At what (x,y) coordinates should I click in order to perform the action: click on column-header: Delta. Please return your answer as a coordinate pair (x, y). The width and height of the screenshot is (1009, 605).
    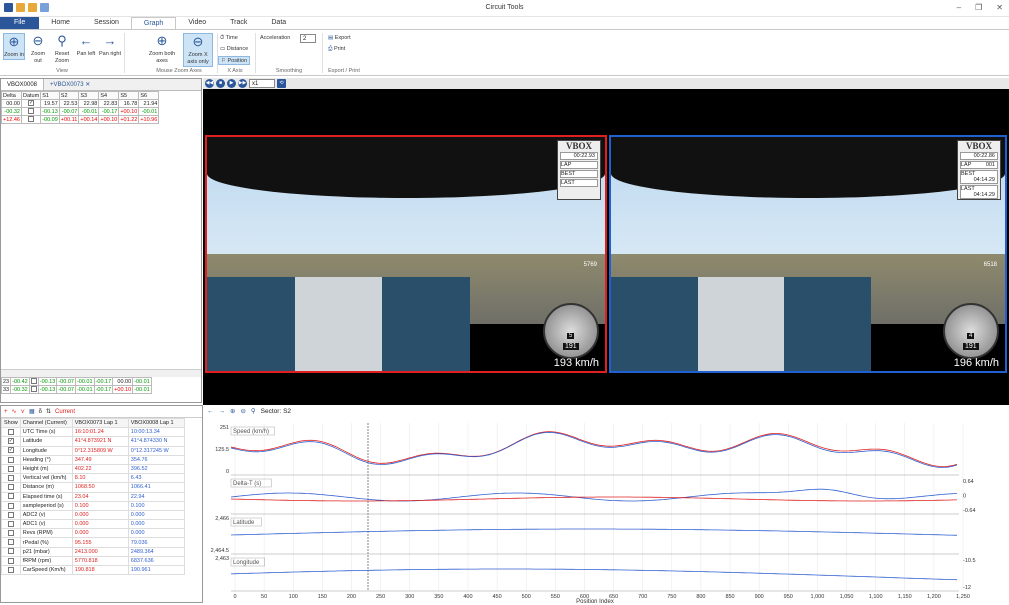
    Looking at the image, I should click on (11, 95).